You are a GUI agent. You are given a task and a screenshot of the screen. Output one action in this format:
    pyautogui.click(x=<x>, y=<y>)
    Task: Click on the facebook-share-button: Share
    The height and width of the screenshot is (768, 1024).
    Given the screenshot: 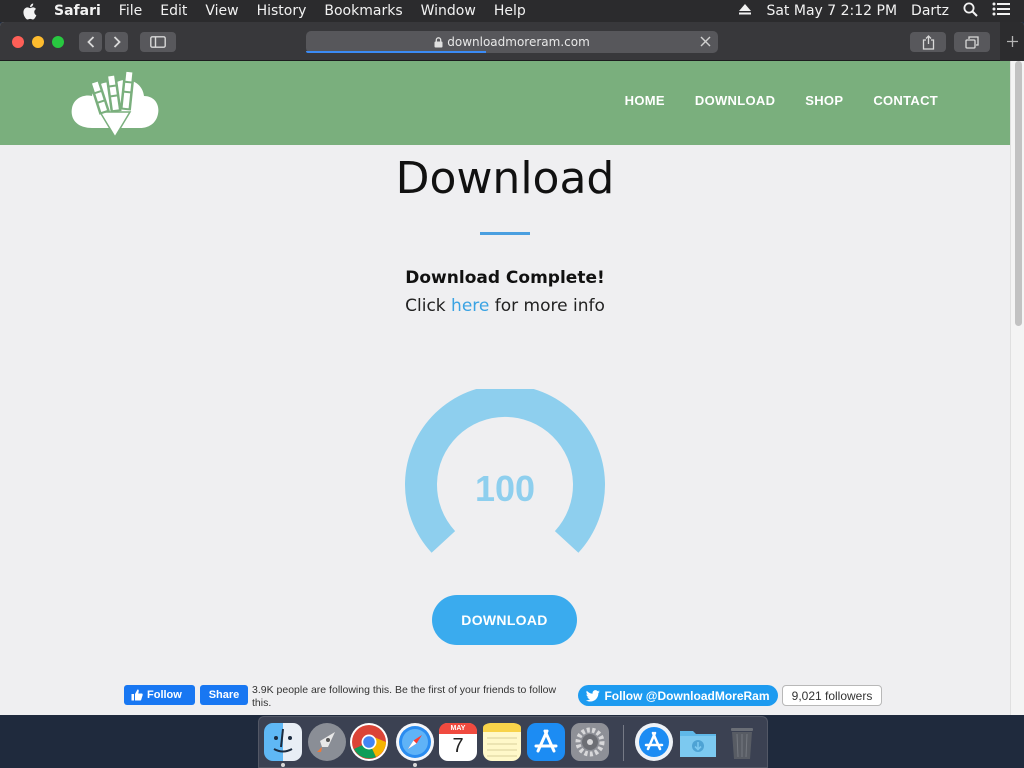 What is the action you would take?
    pyautogui.click(x=224, y=695)
    